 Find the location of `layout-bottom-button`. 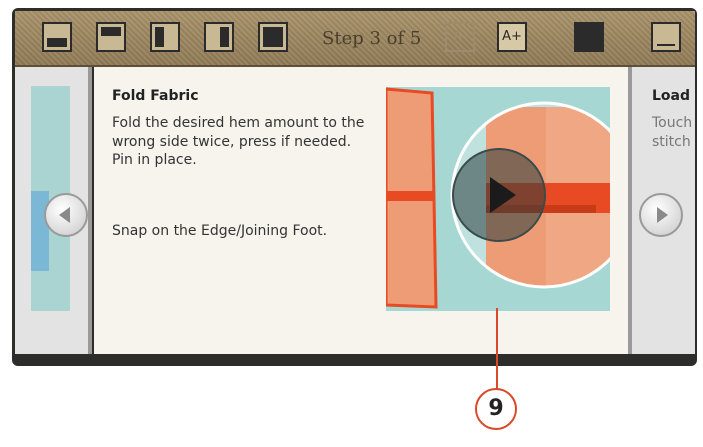

layout-bottom-button is located at coordinates (57, 37).